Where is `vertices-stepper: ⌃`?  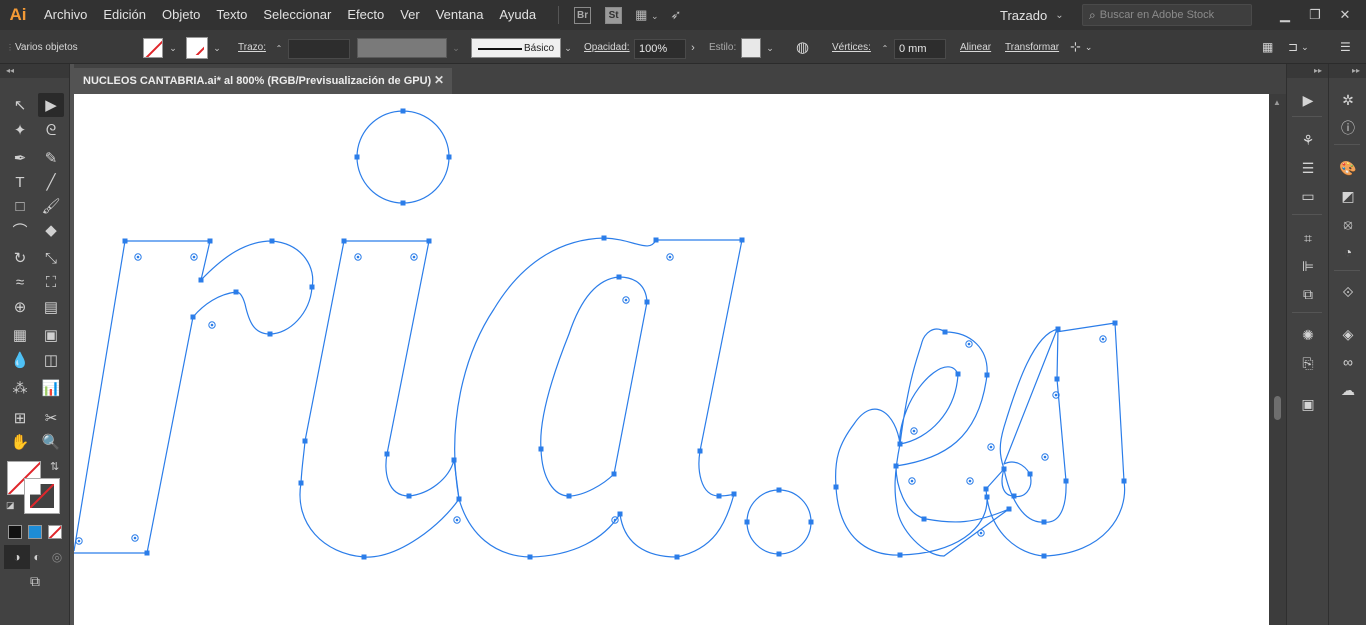
vertices-stepper: ⌃ is located at coordinates (885, 48).